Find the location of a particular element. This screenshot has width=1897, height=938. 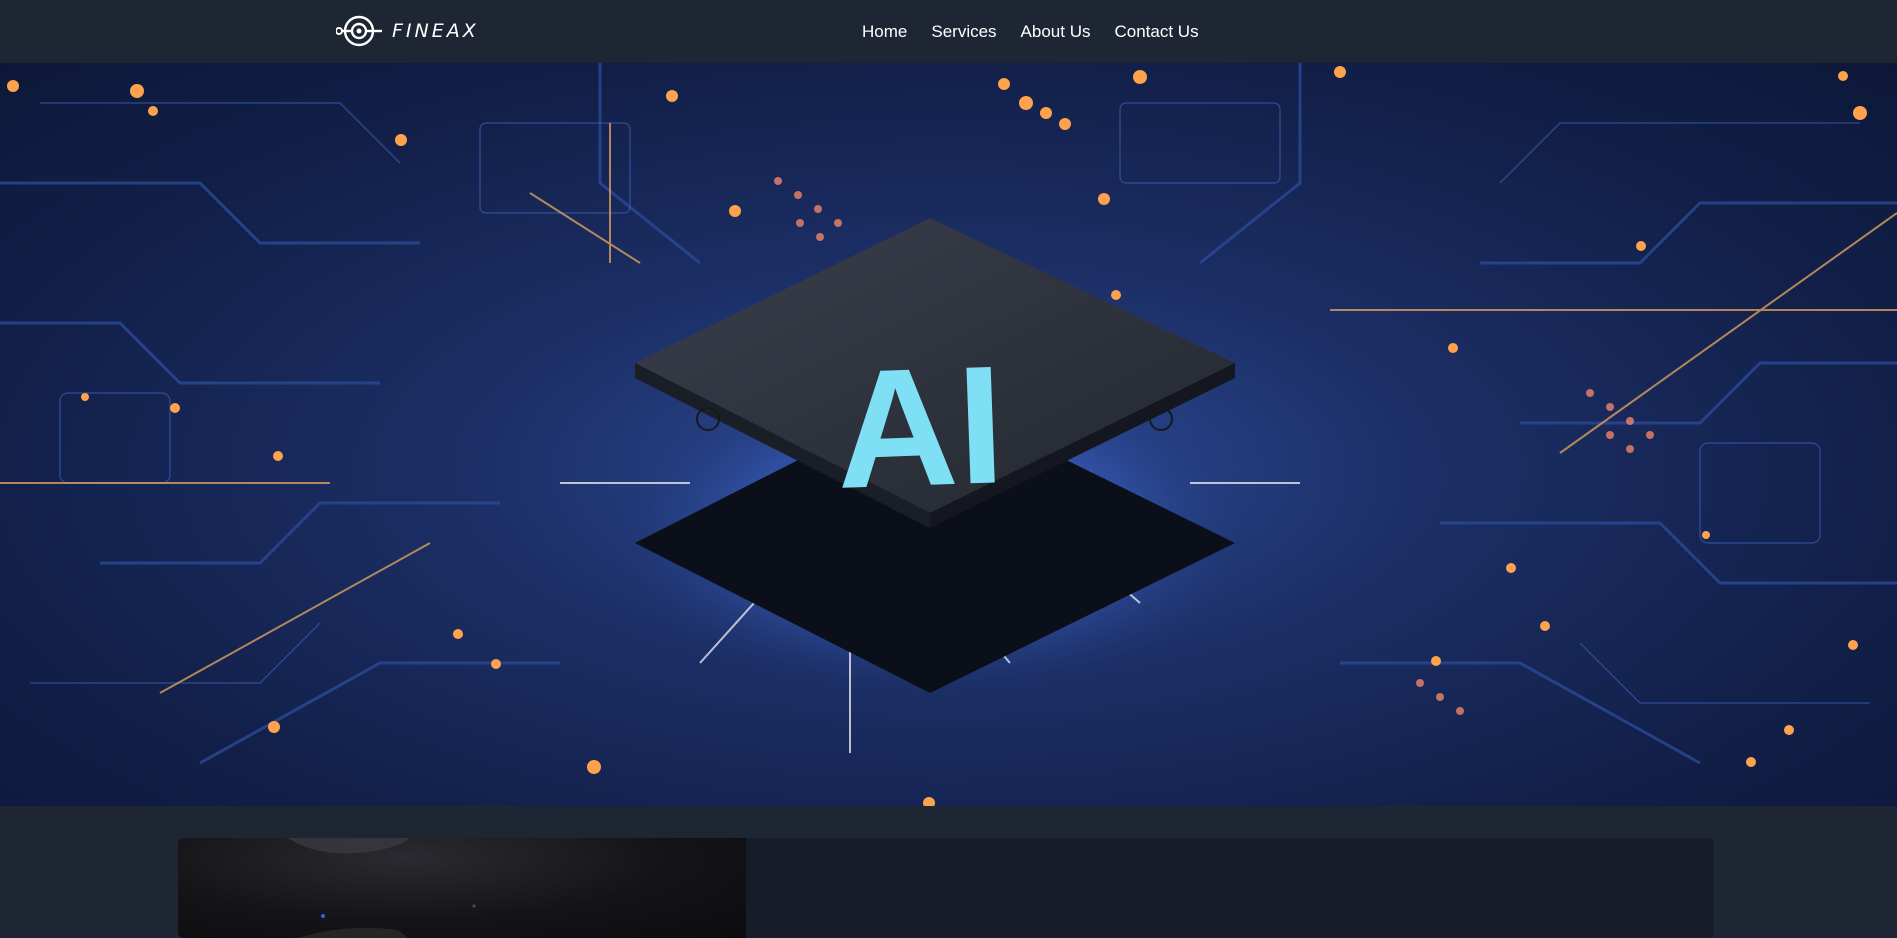

chip-text: AI is located at coordinates (920, 427).